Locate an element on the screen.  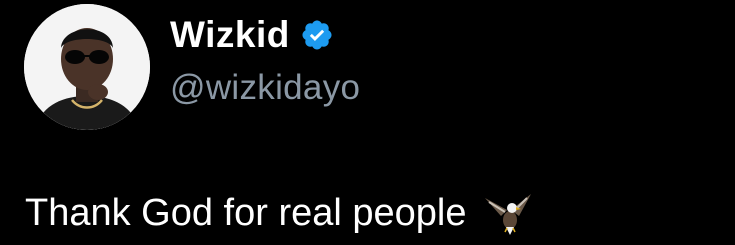
author-handle: @wizkidayo is located at coordinates (265, 88).